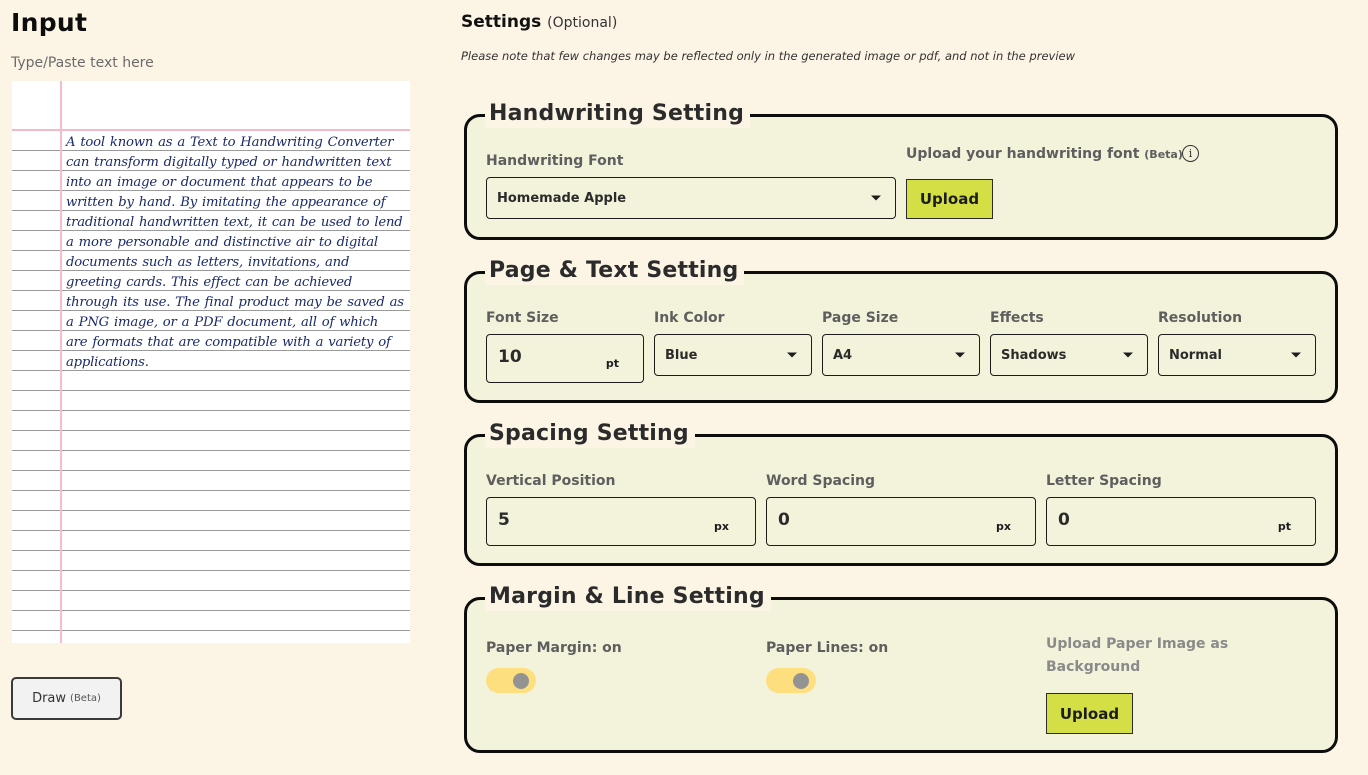 The image size is (1368, 775). Describe the element at coordinates (1190, 153) in the screenshot. I see `info-icon: i` at that location.